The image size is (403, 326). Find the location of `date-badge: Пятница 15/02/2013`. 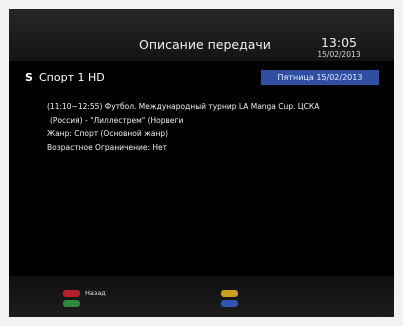

date-badge: Пятница 15/02/2013 is located at coordinates (320, 77).